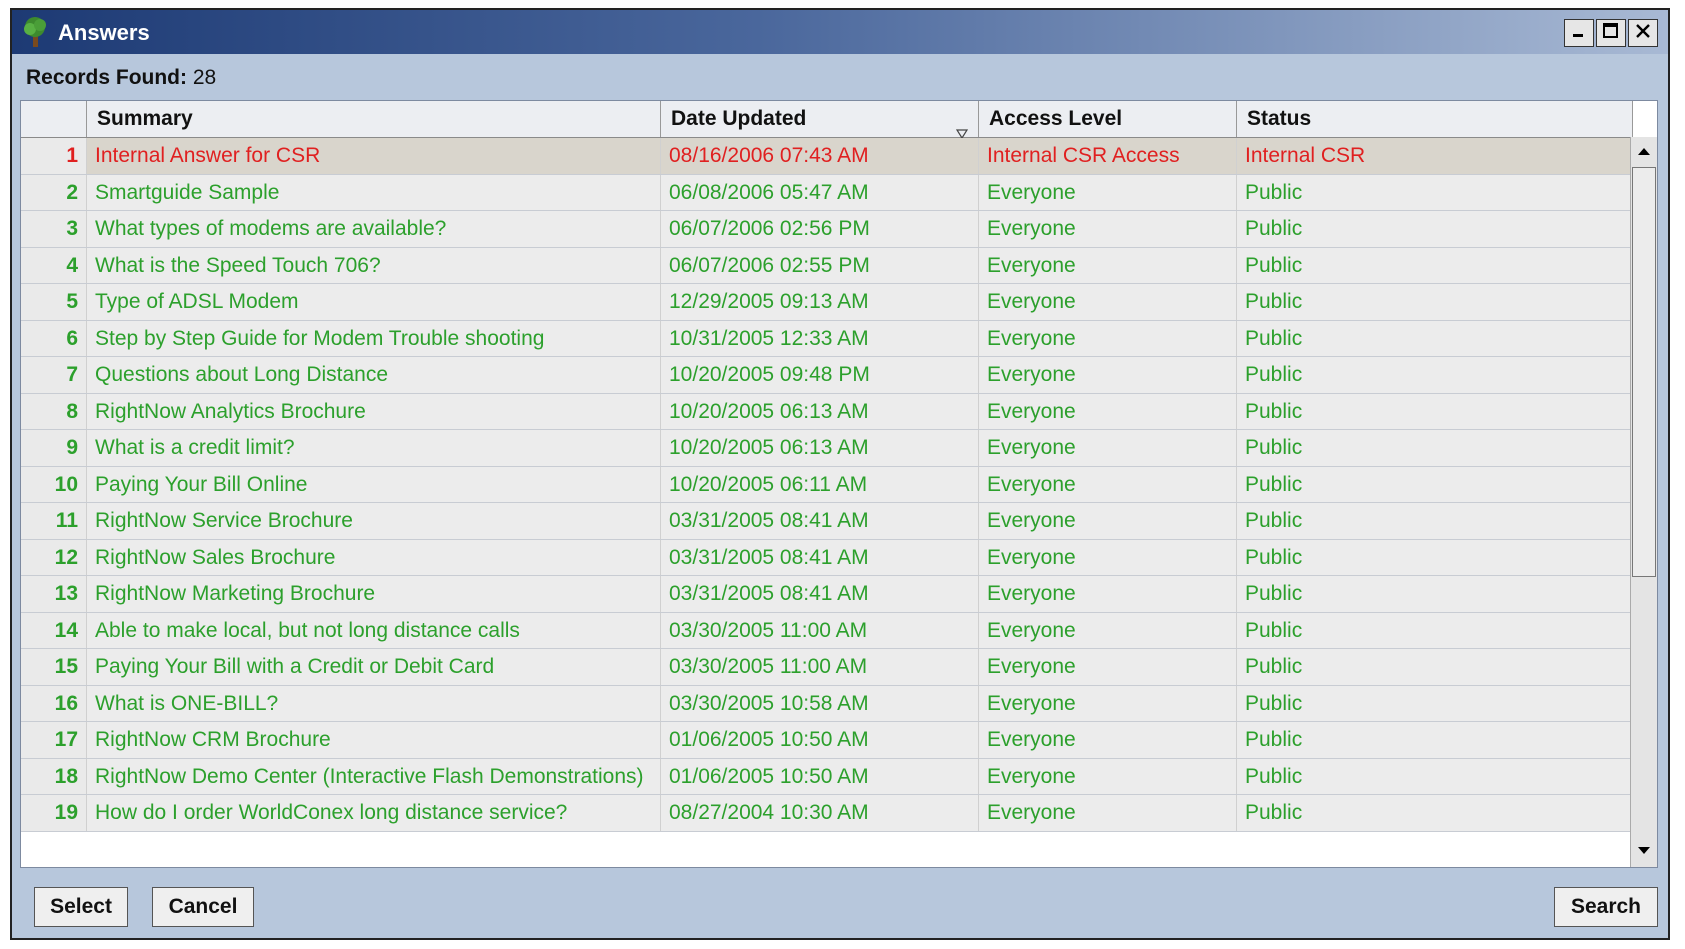 This screenshot has height=949, width=1685. I want to click on row-number: 11, so click(54, 521).